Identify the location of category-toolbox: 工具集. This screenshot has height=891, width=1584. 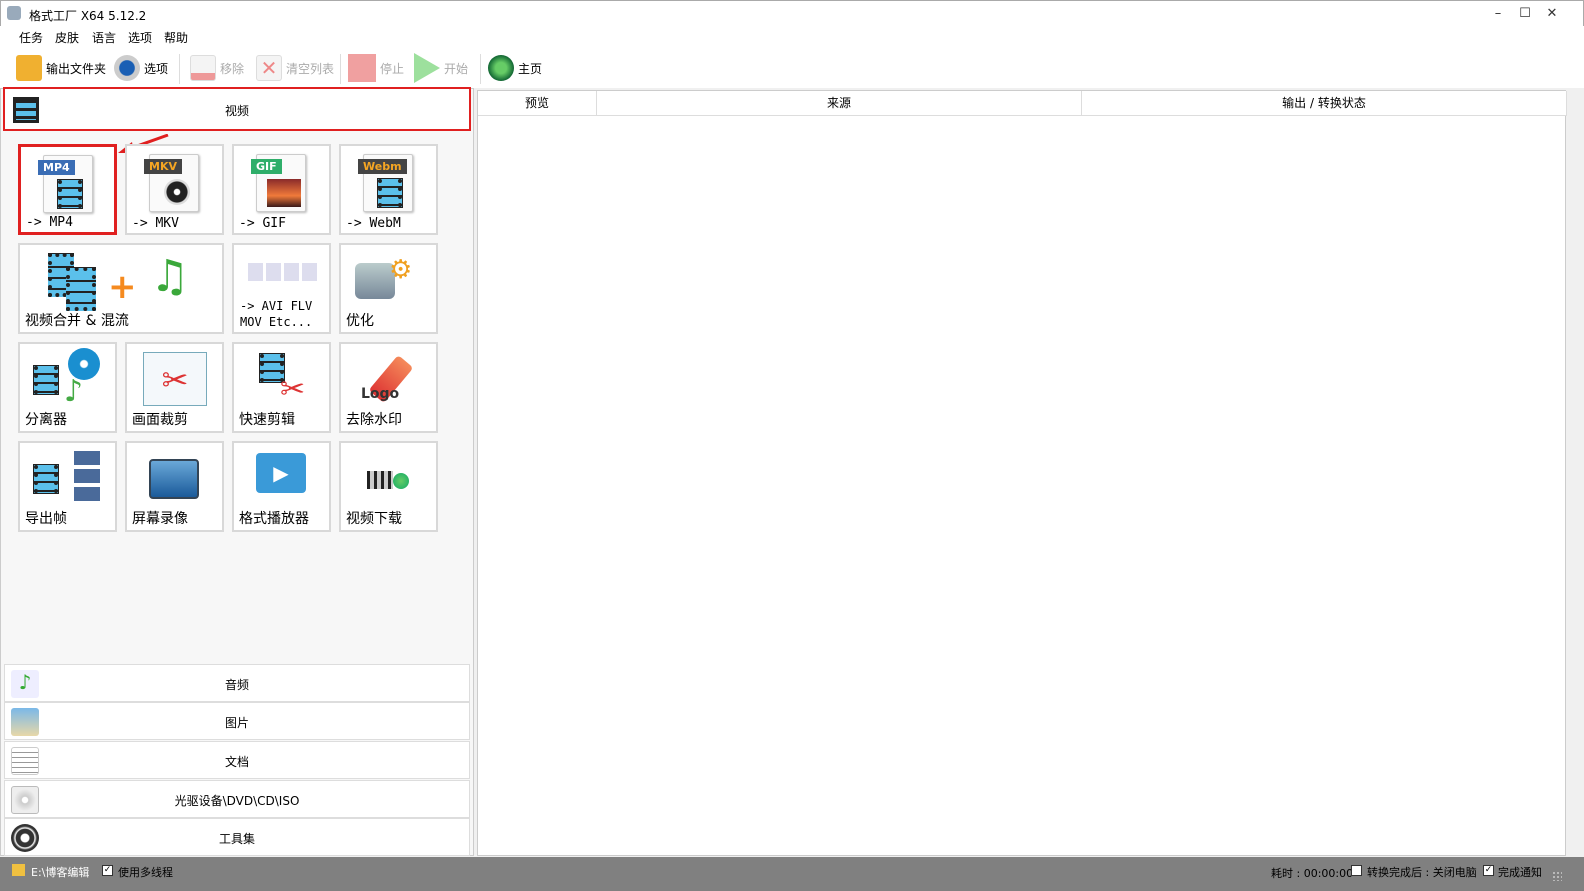
(237, 837).